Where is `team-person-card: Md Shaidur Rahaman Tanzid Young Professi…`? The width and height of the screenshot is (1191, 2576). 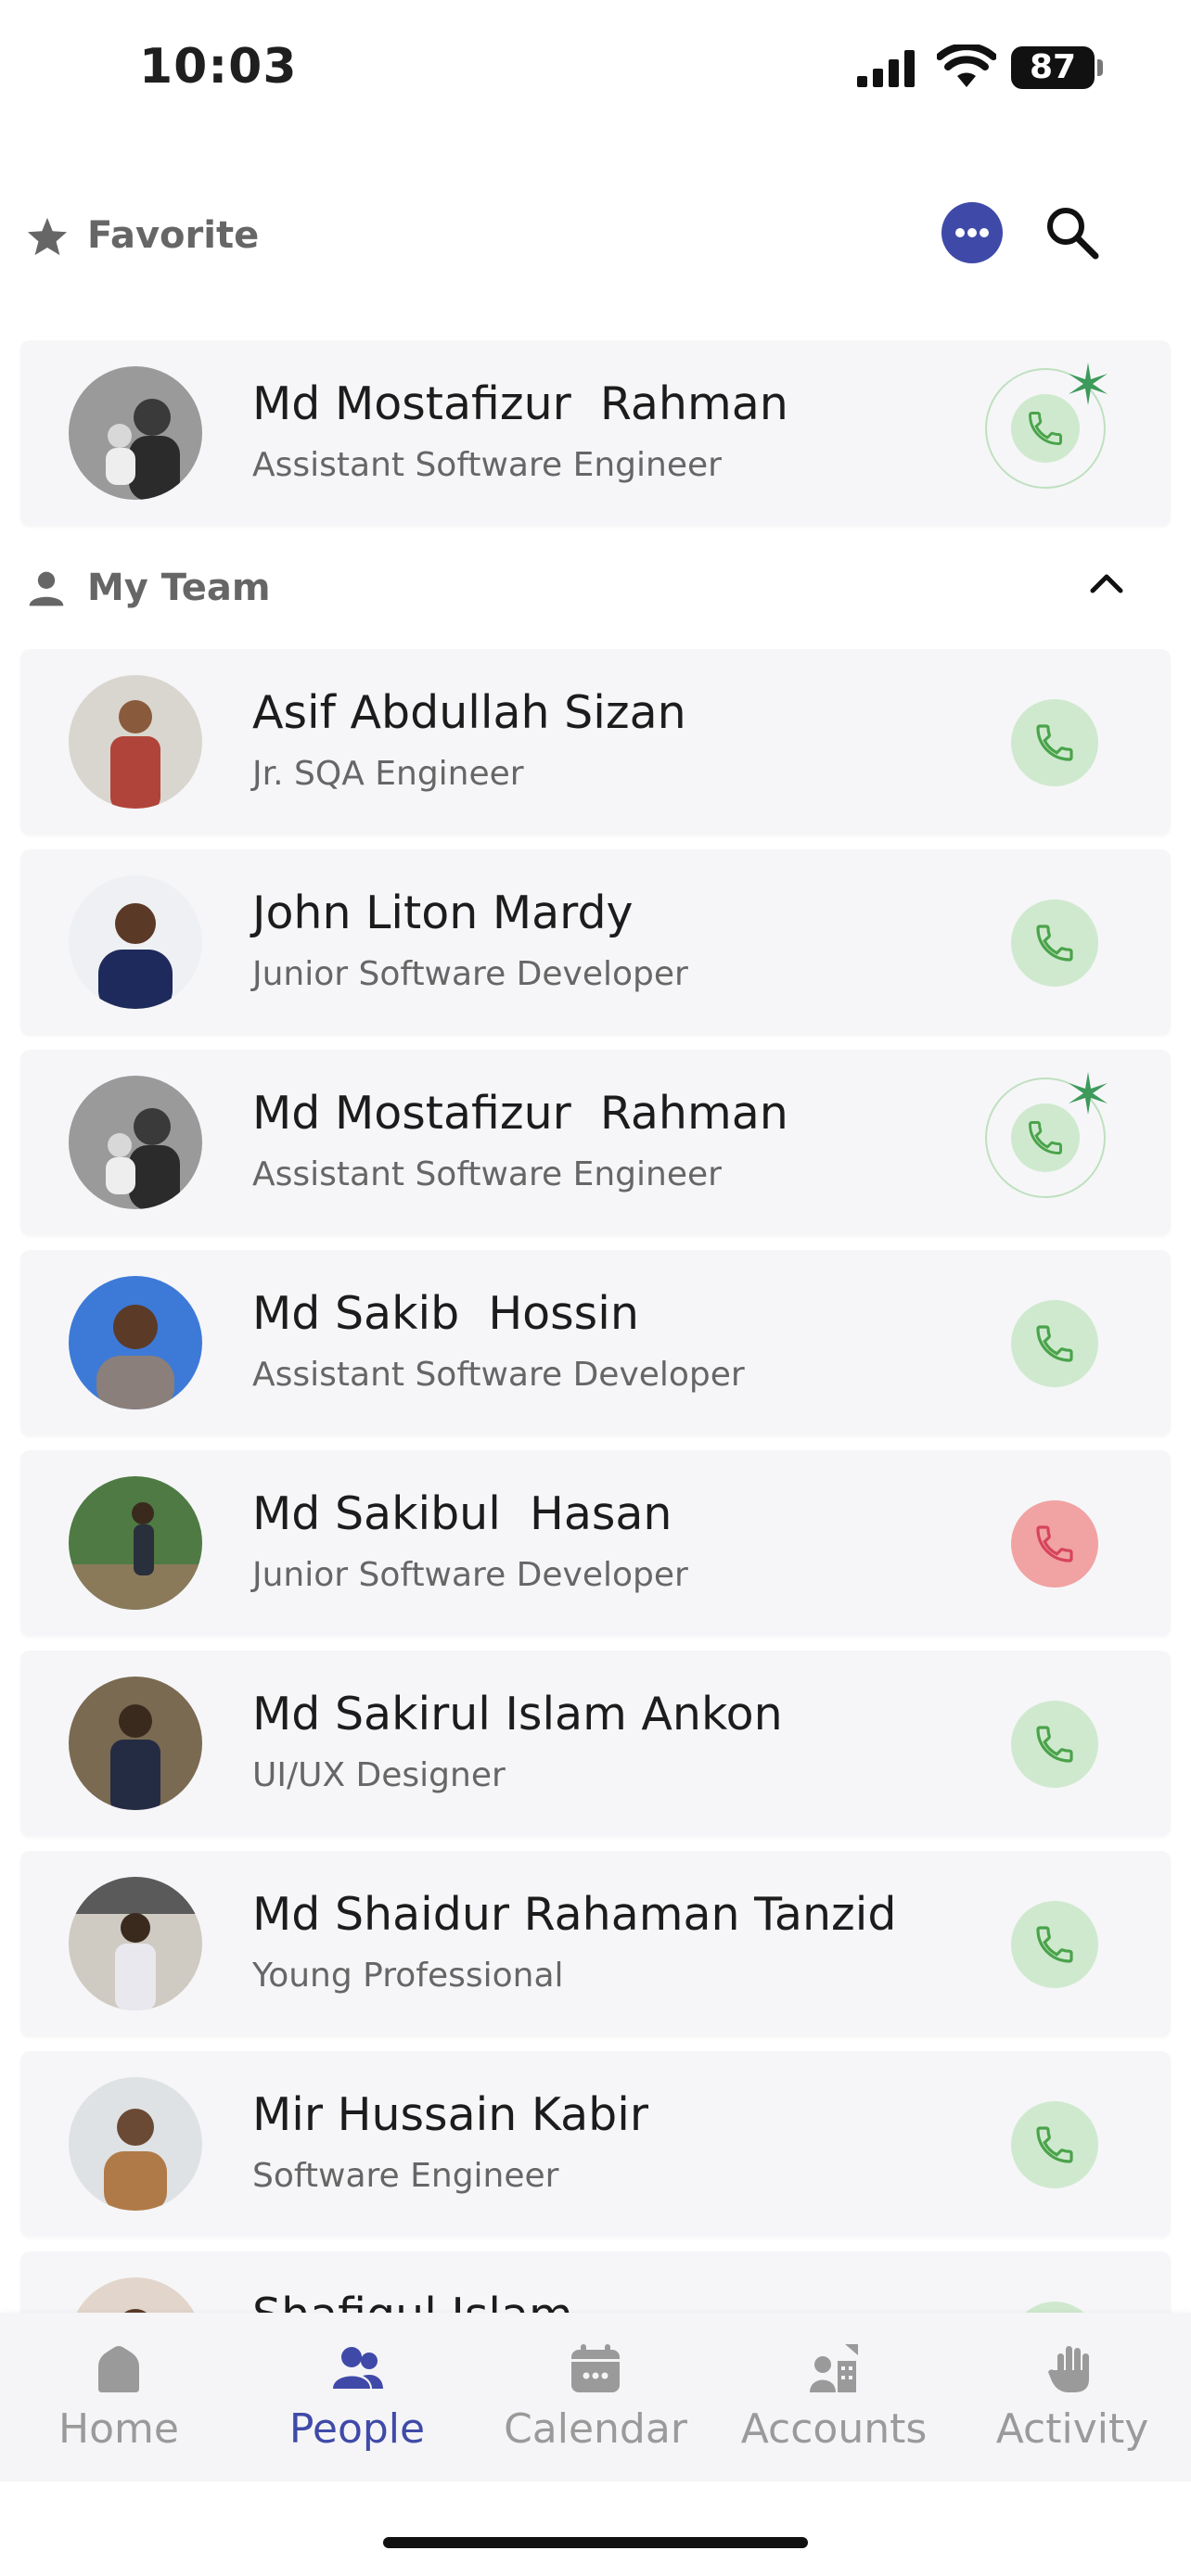 team-person-card: Md Shaidur Rahaman Tanzid Young Professi… is located at coordinates (595, 1943).